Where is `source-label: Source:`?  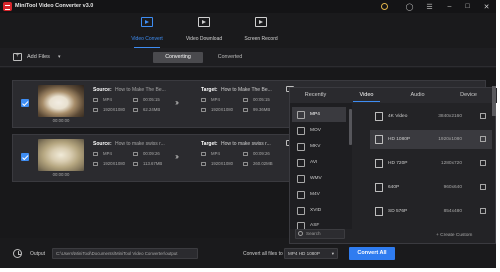 source-label: Source: is located at coordinates (102, 144).